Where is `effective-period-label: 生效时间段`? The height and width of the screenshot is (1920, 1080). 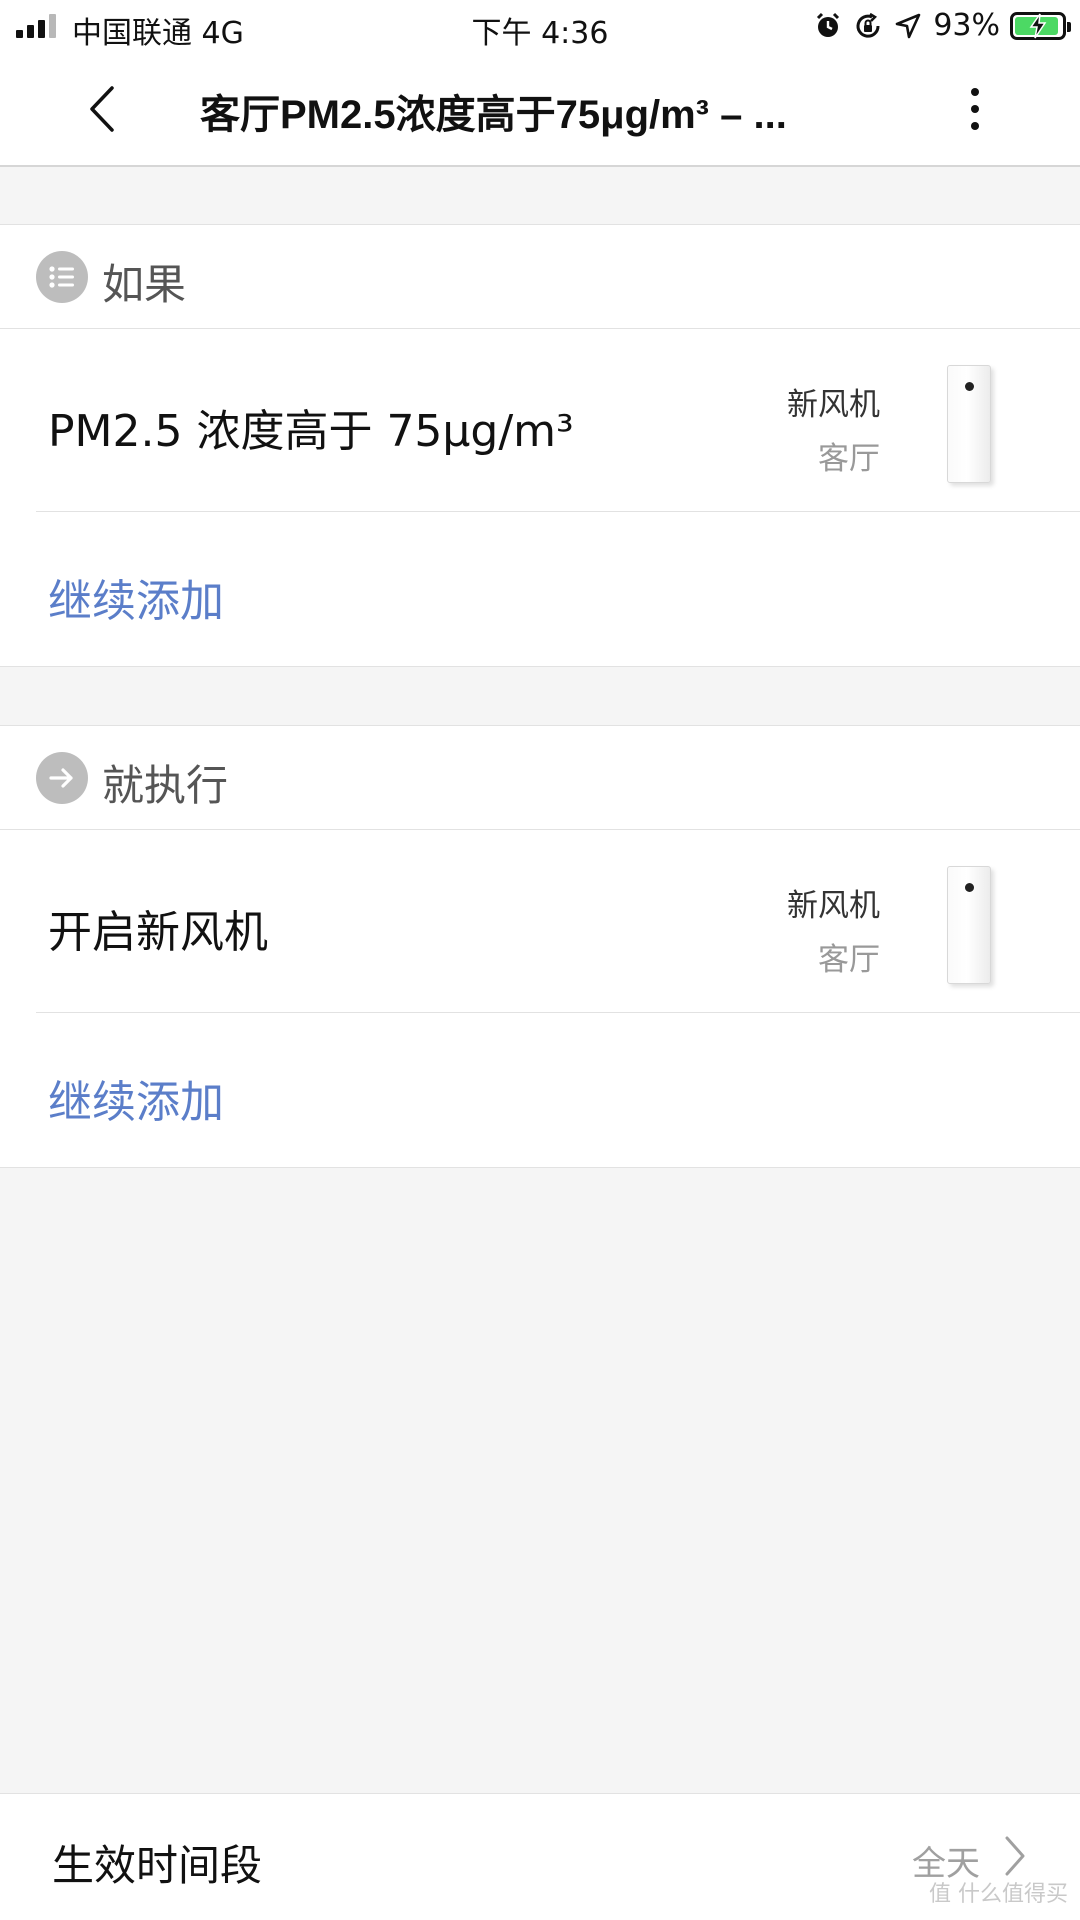
effective-period-label: 生效时间段 is located at coordinates (157, 1865).